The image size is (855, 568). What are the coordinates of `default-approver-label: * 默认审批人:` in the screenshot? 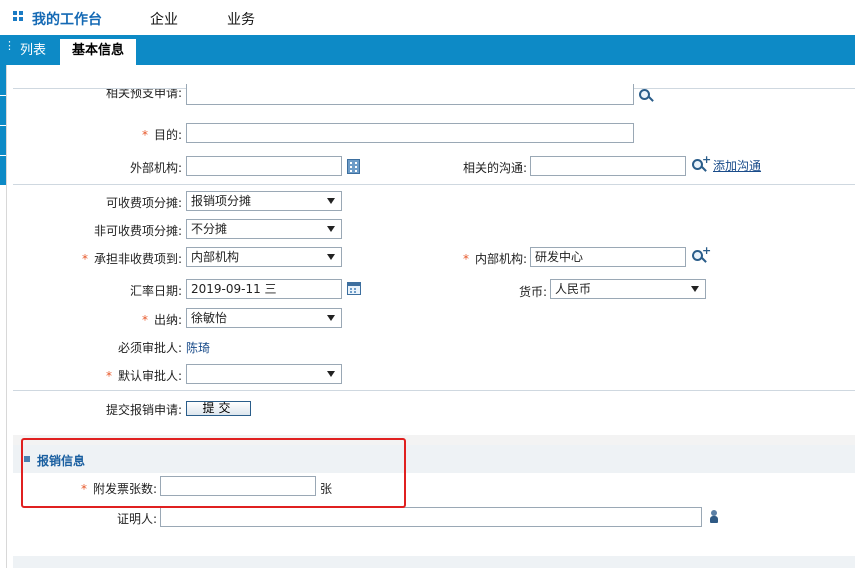 It's located at (143, 376).